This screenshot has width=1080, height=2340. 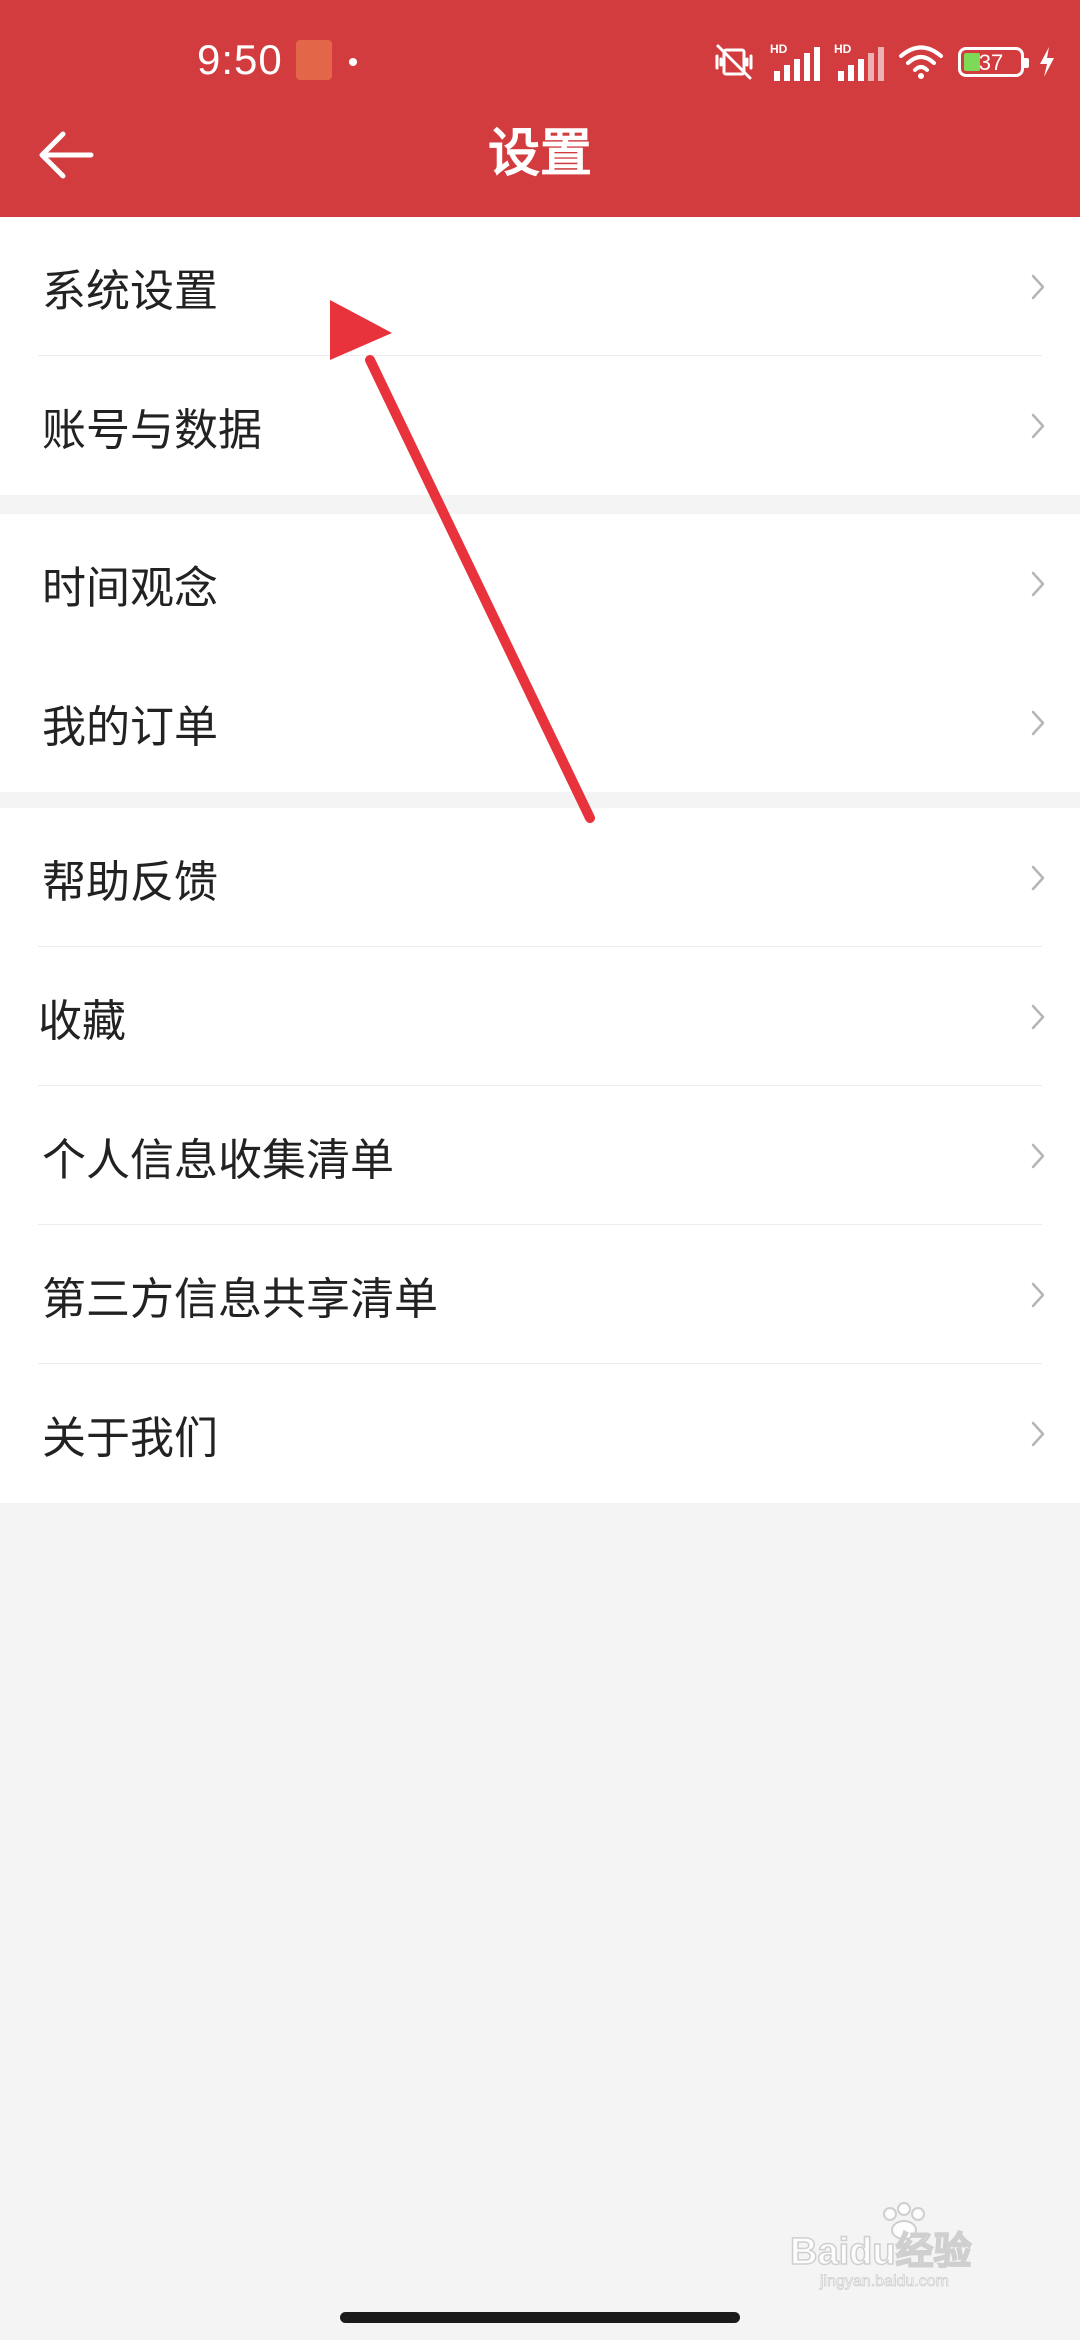 I want to click on home-indicator, so click(x=540, y=2317).